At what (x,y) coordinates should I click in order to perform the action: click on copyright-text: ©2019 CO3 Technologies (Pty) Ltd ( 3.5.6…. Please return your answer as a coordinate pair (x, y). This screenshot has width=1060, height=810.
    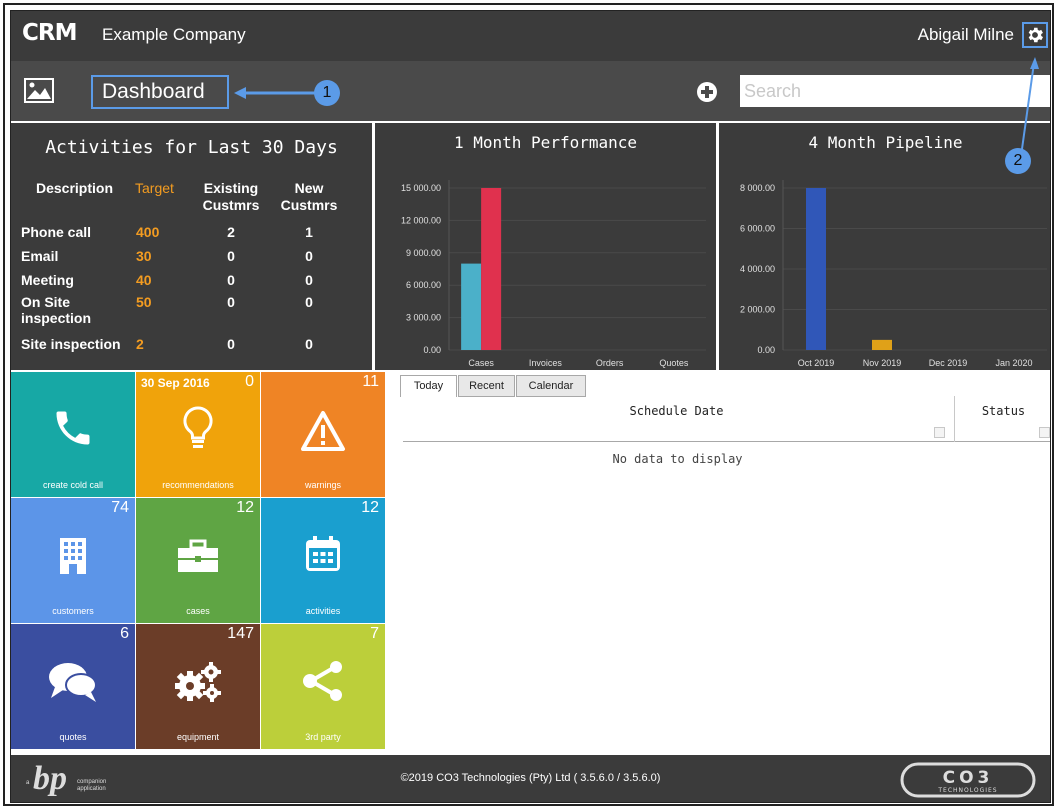
    Looking at the image, I should click on (530, 778).